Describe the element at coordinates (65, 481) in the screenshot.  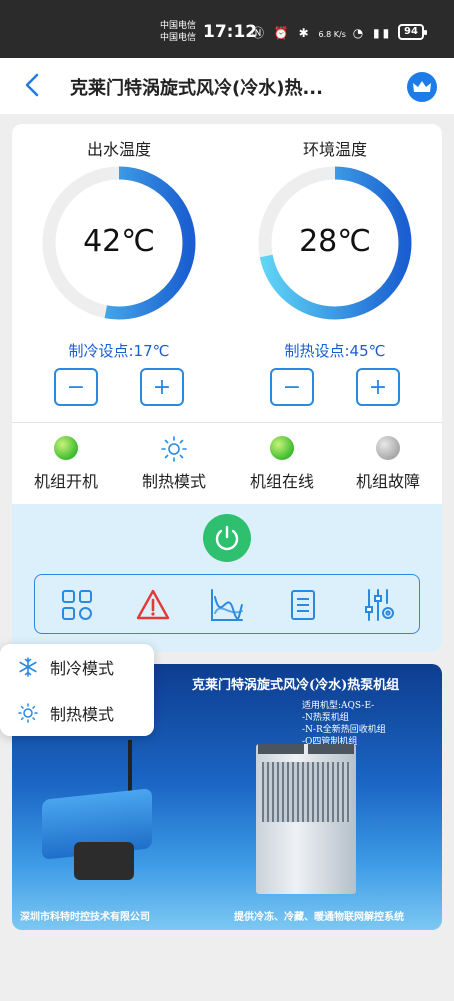
I see `status-label: 机组开机` at that location.